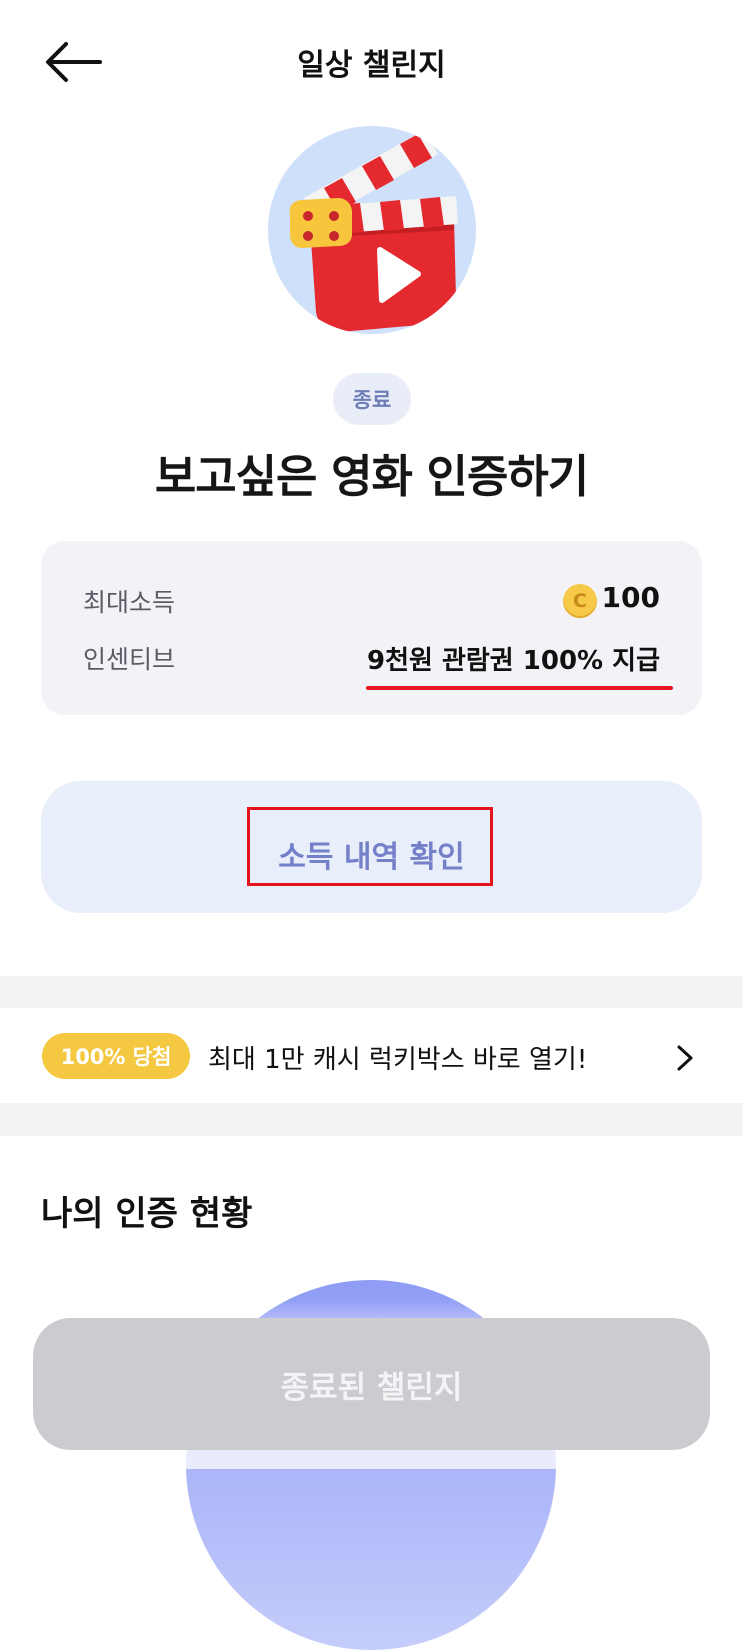  What do you see at coordinates (371, 476) in the screenshot?
I see `challenge-title: 보고싶은 영화 인증하기` at bounding box center [371, 476].